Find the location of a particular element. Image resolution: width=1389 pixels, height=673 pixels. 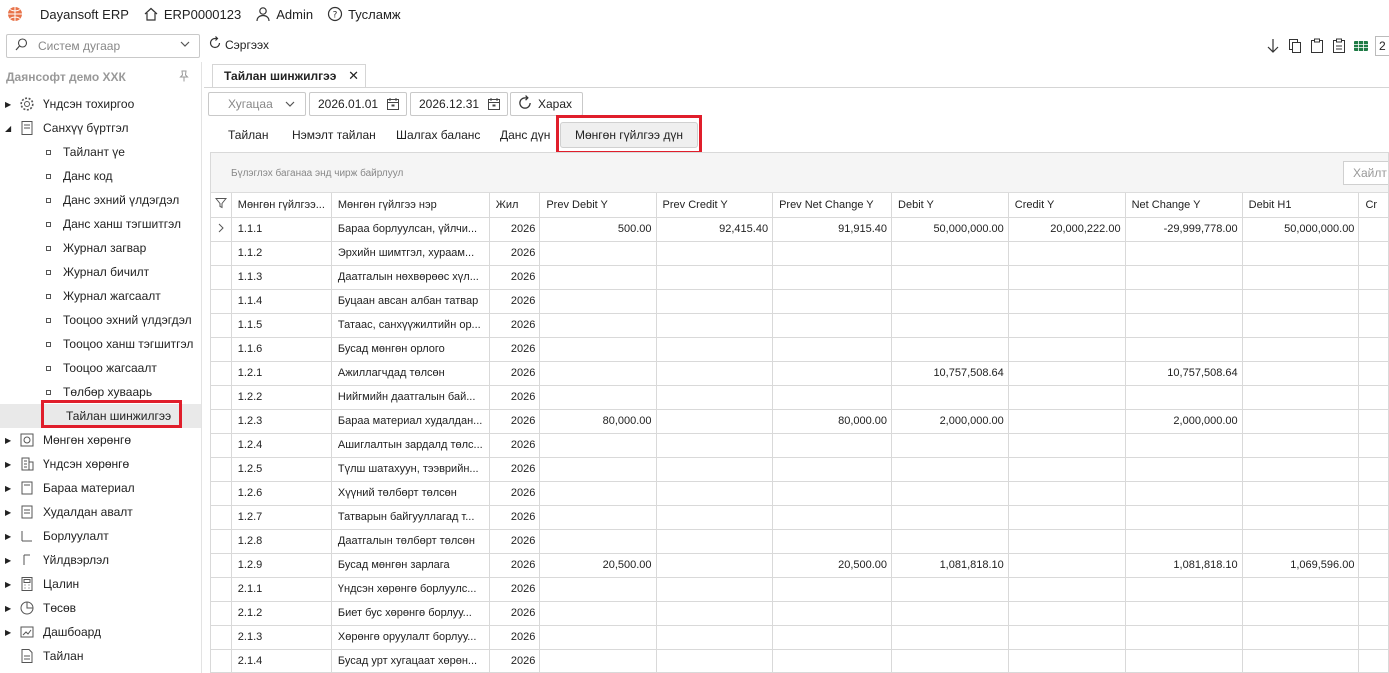

column-header: Debit Y is located at coordinates (950, 205).